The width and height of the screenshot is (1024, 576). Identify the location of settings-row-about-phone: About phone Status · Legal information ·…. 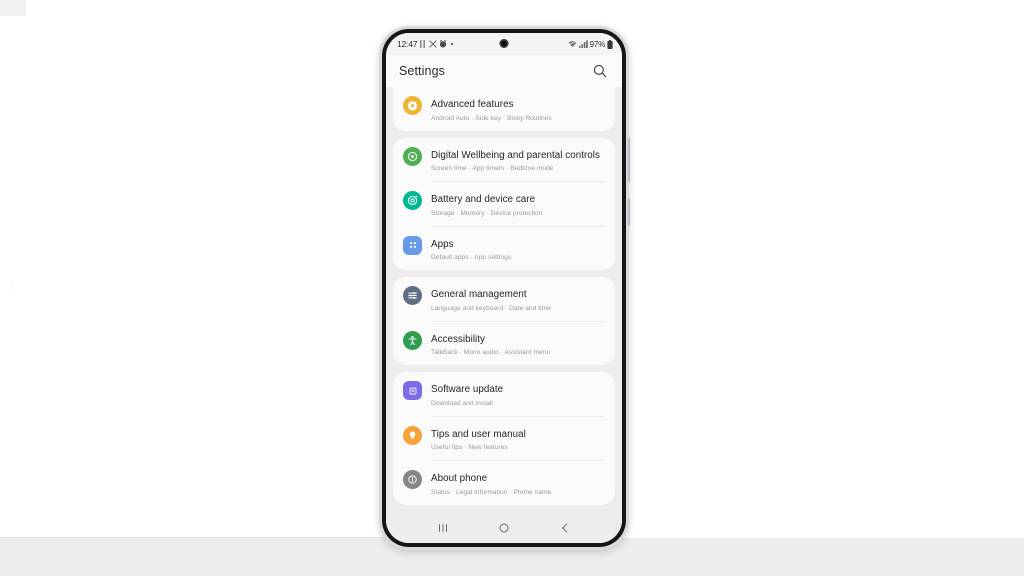
(504, 483).